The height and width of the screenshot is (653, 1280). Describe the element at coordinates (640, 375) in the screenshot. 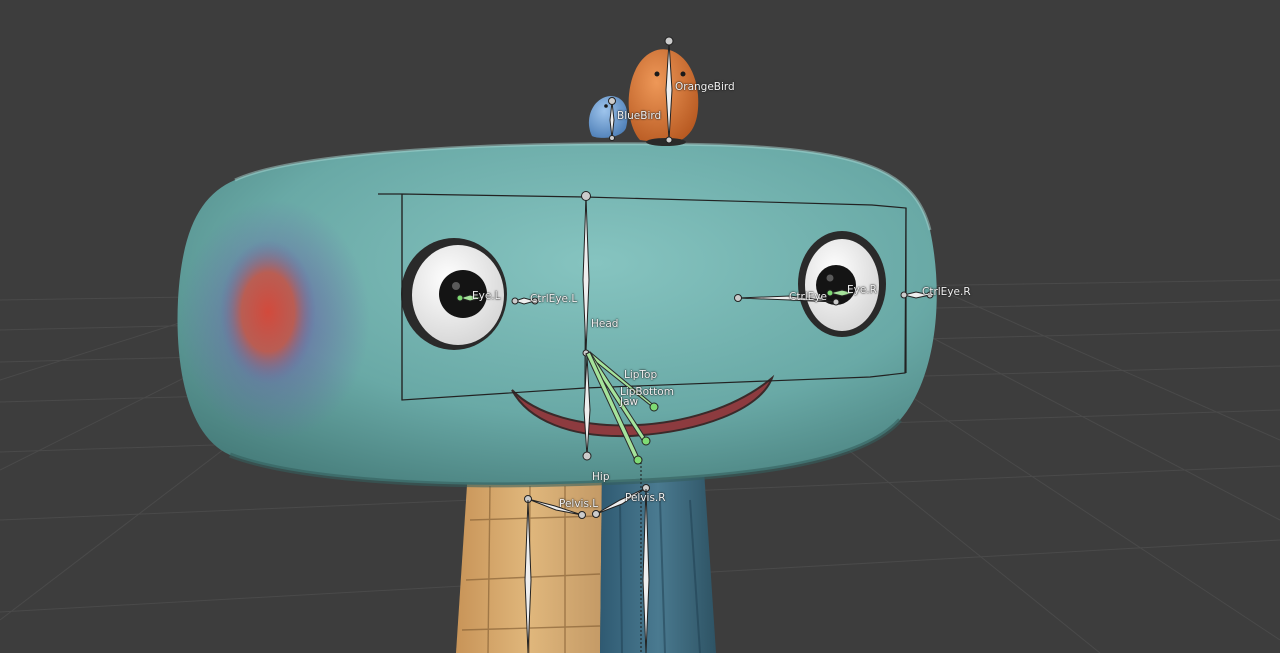

I see `label-lip-top: LipTop` at that location.